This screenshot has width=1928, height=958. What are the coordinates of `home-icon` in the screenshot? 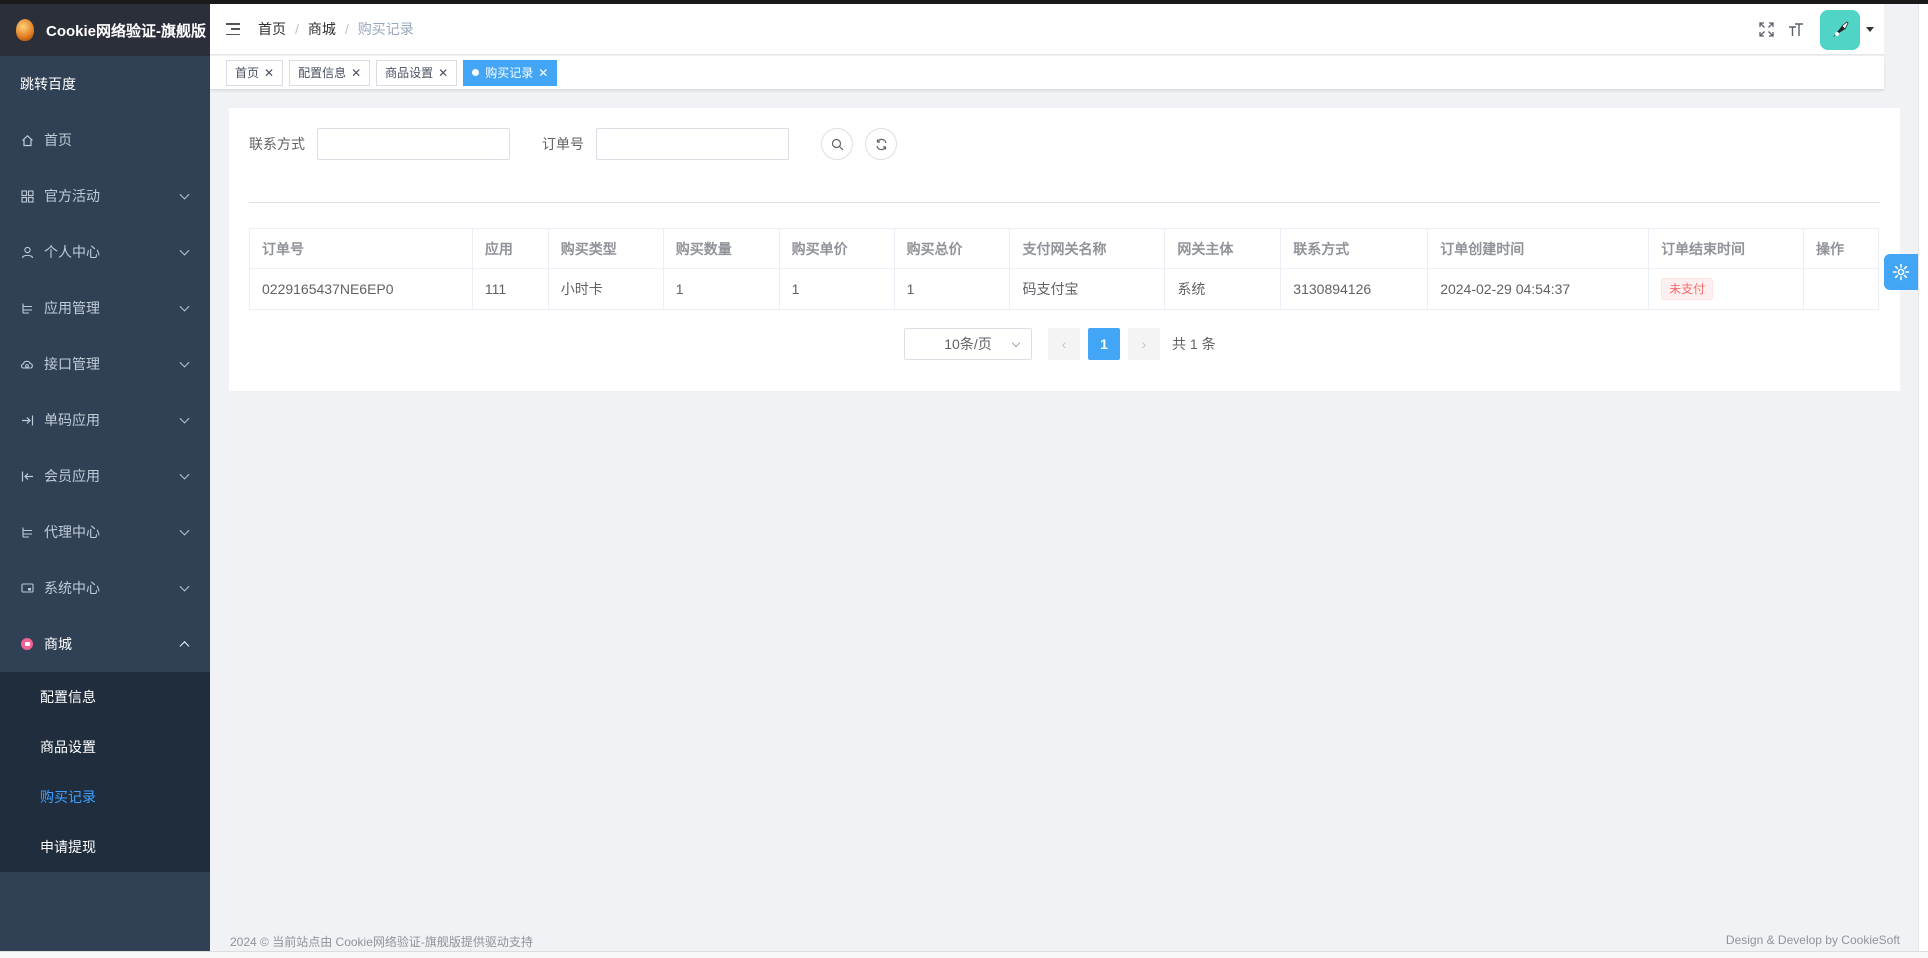 It's located at (27, 140).